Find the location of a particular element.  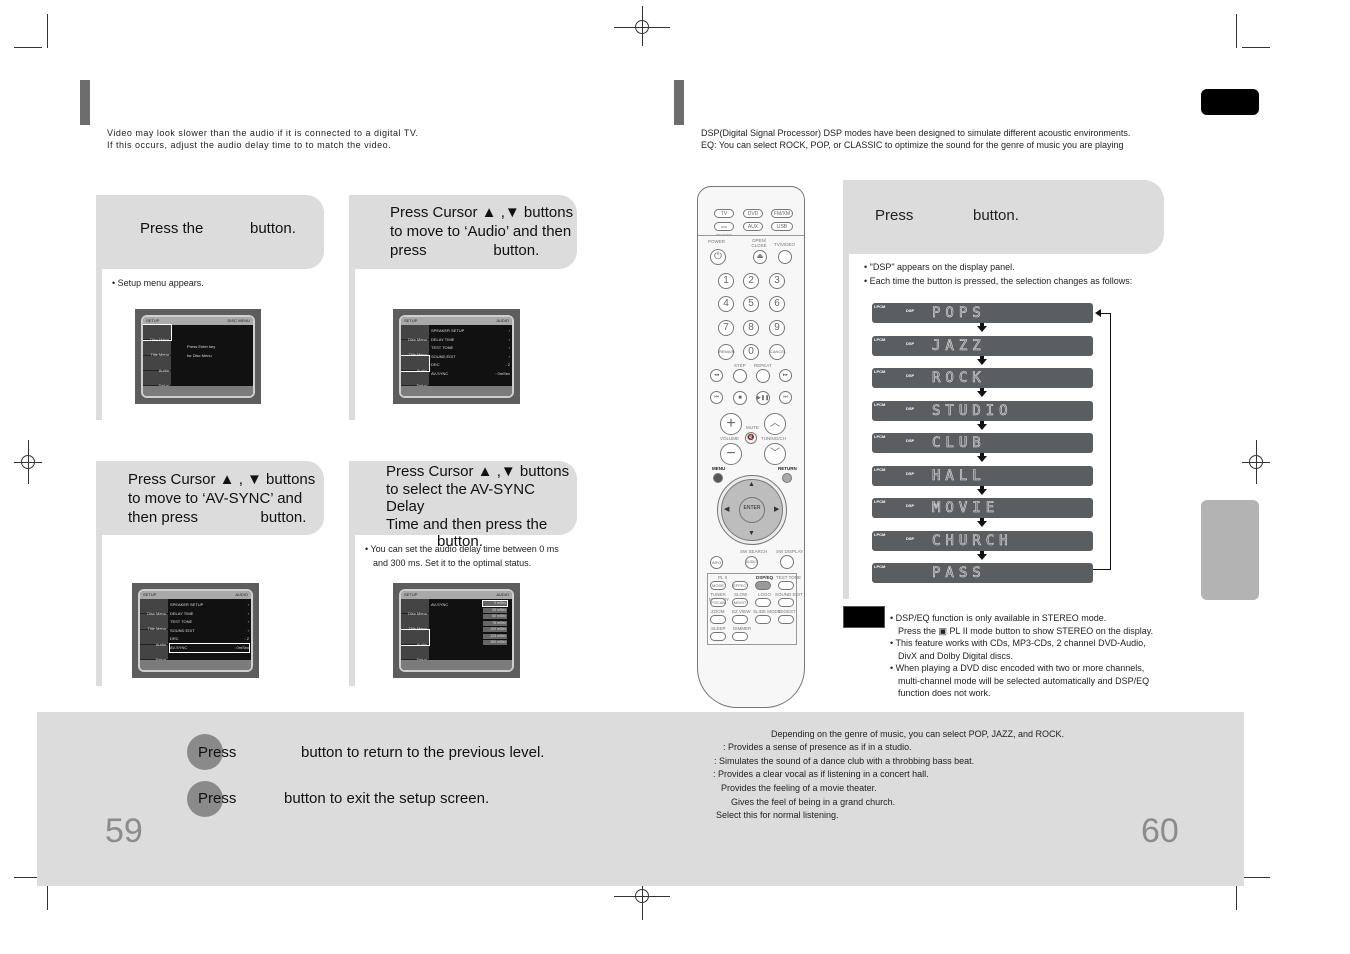

remote-label: REPEAT is located at coordinates (763, 365).